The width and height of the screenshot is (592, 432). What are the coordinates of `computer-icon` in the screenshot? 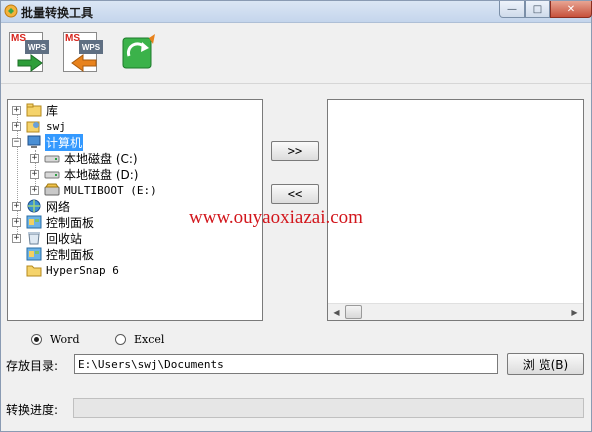 It's located at (34, 141).